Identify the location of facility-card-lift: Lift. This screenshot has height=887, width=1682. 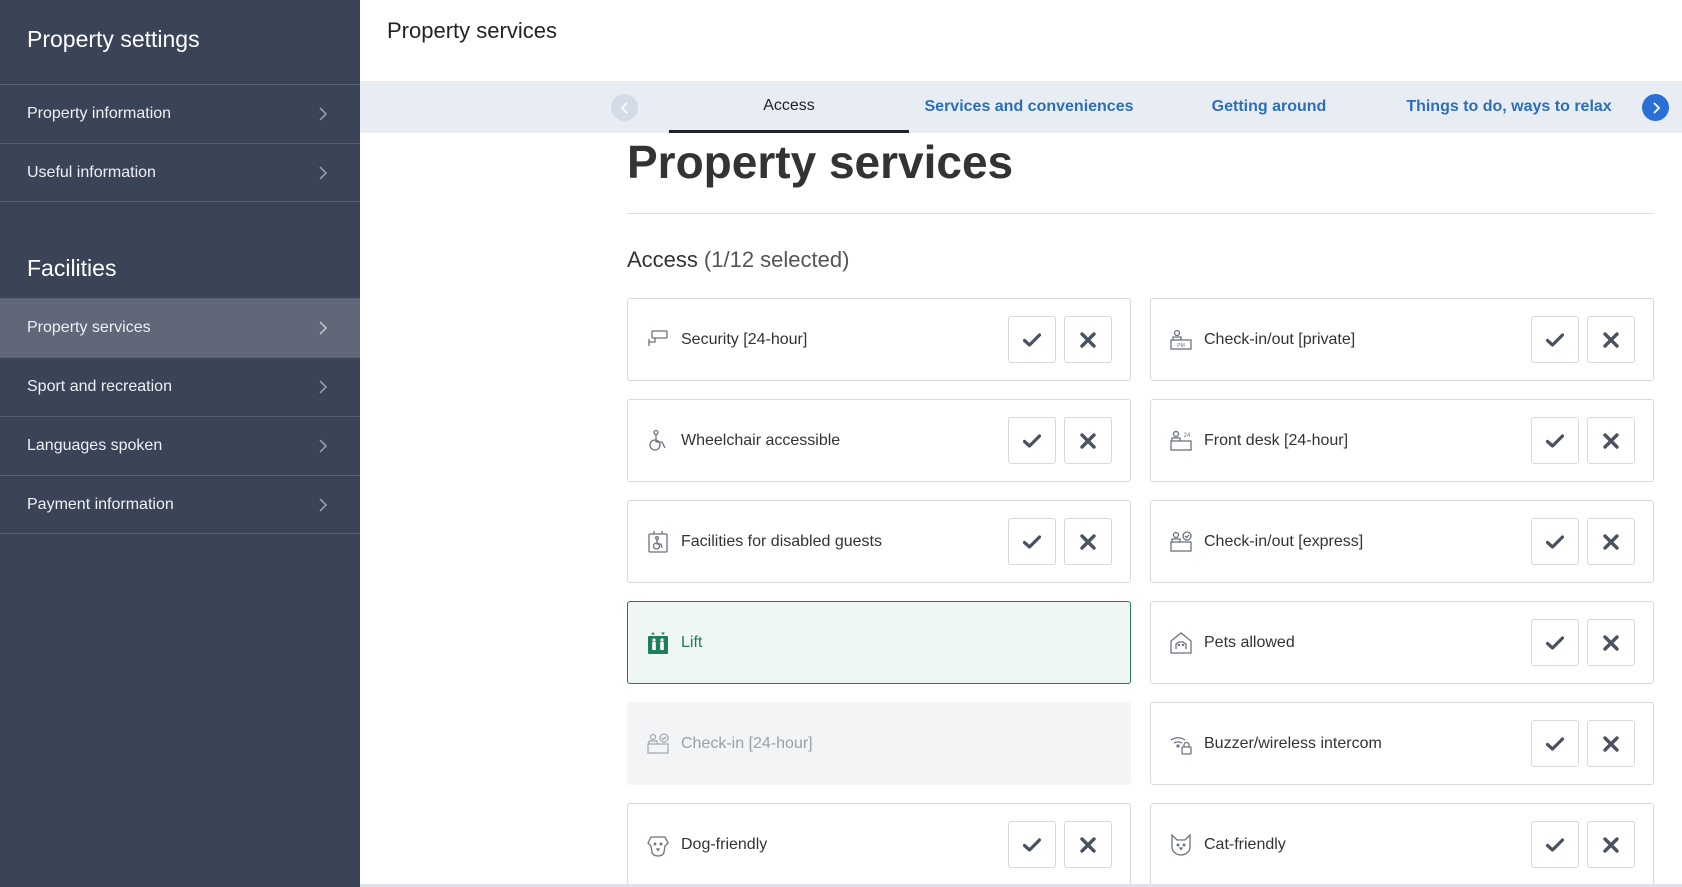
(879, 642).